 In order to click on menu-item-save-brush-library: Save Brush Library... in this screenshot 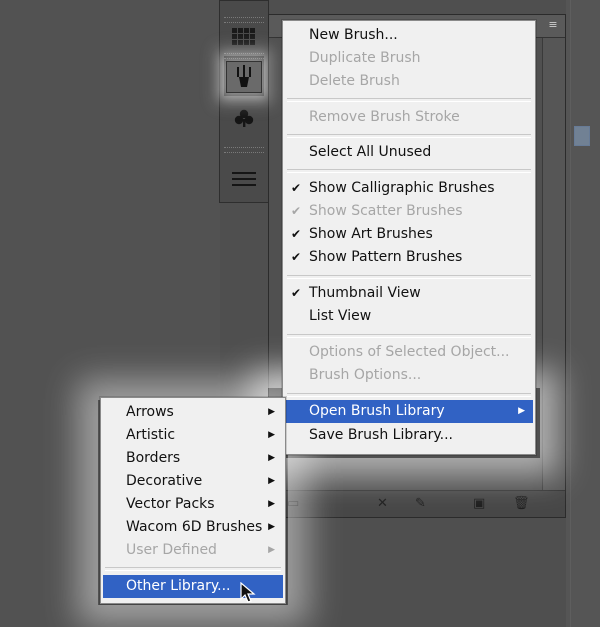, I will do `click(409, 435)`.